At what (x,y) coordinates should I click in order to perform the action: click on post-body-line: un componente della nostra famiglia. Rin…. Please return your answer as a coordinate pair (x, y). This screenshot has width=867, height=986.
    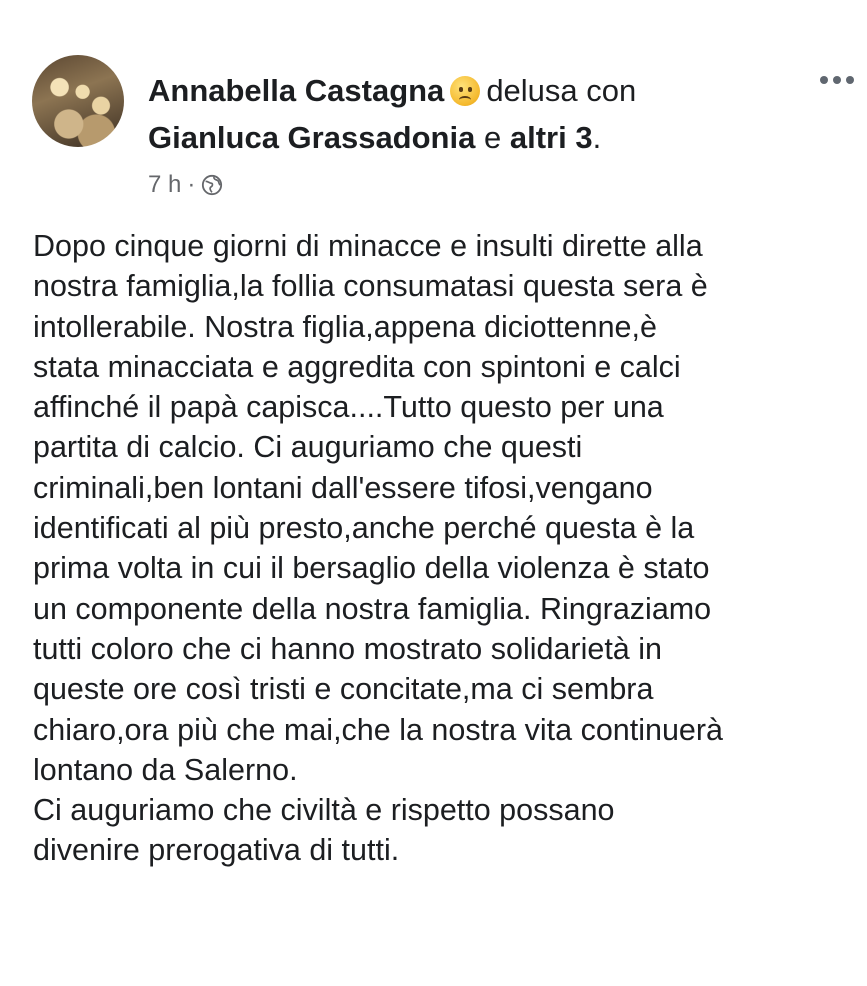
    Looking at the image, I should click on (372, 608).